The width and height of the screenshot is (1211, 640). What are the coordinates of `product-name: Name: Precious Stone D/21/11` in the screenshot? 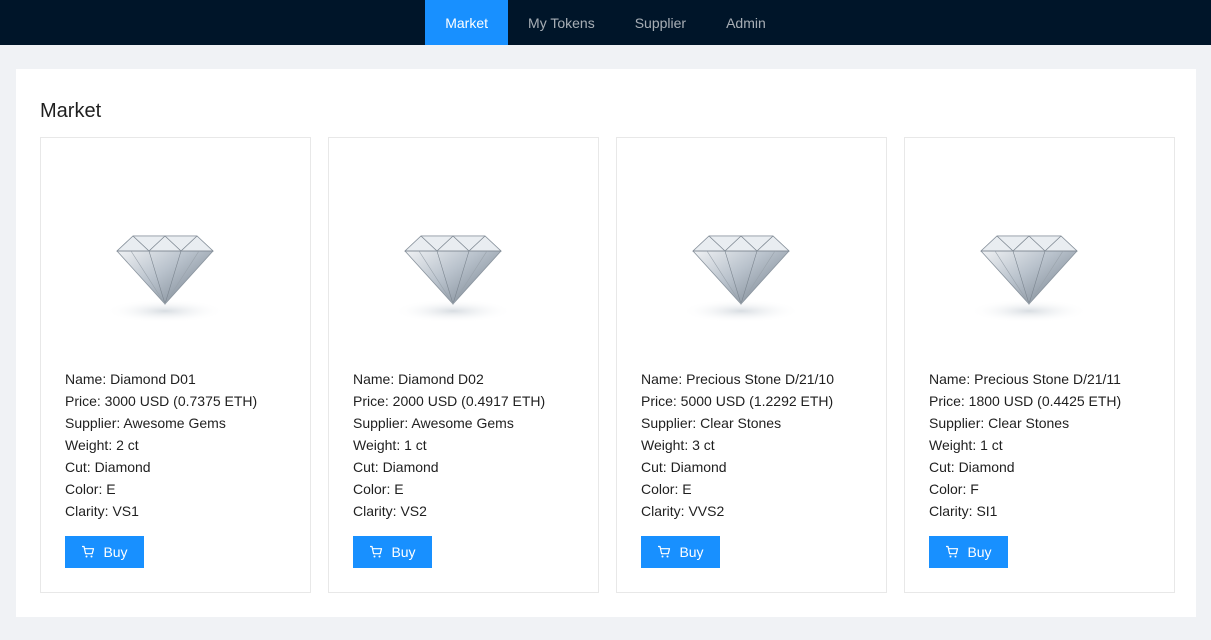 It's located at (1025, 379).